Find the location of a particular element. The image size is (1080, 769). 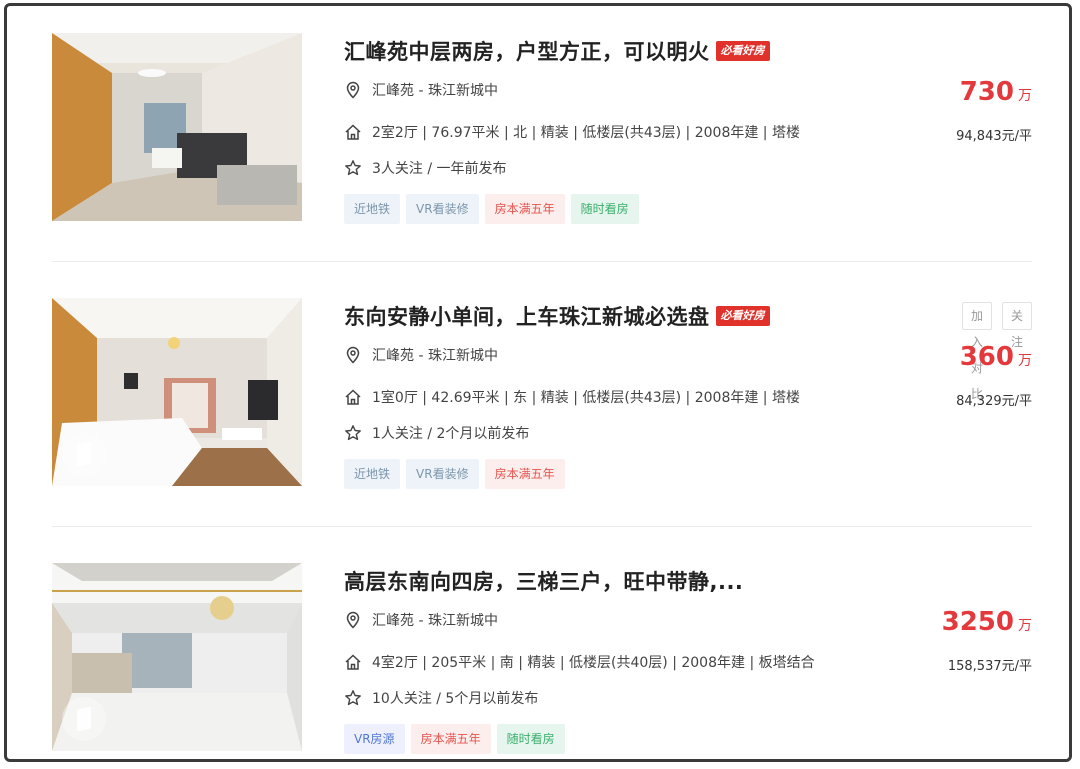

follow-info: 3人关注 / 一年前发布 is located at coordinates (439, 169).